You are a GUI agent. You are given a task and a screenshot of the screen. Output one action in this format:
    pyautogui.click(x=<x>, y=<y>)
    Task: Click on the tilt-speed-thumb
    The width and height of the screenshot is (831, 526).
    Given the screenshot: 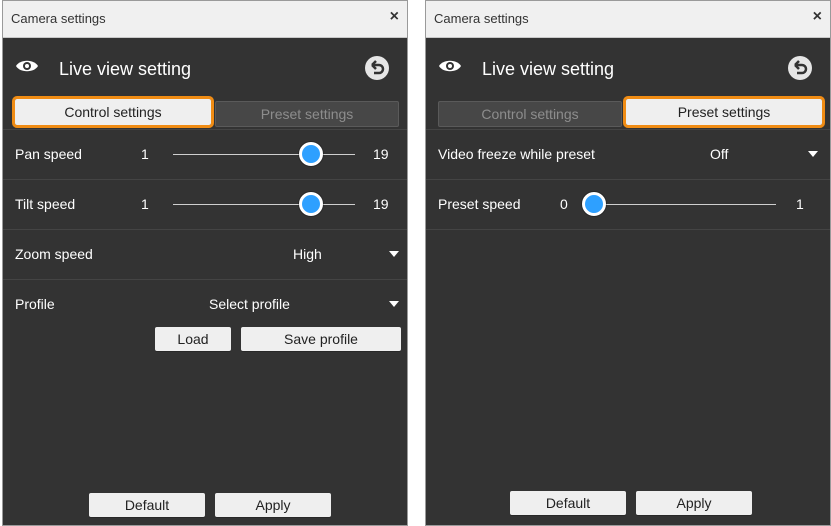 What is the action you would take?
    pyautogui.click(x=311, y=204)
    